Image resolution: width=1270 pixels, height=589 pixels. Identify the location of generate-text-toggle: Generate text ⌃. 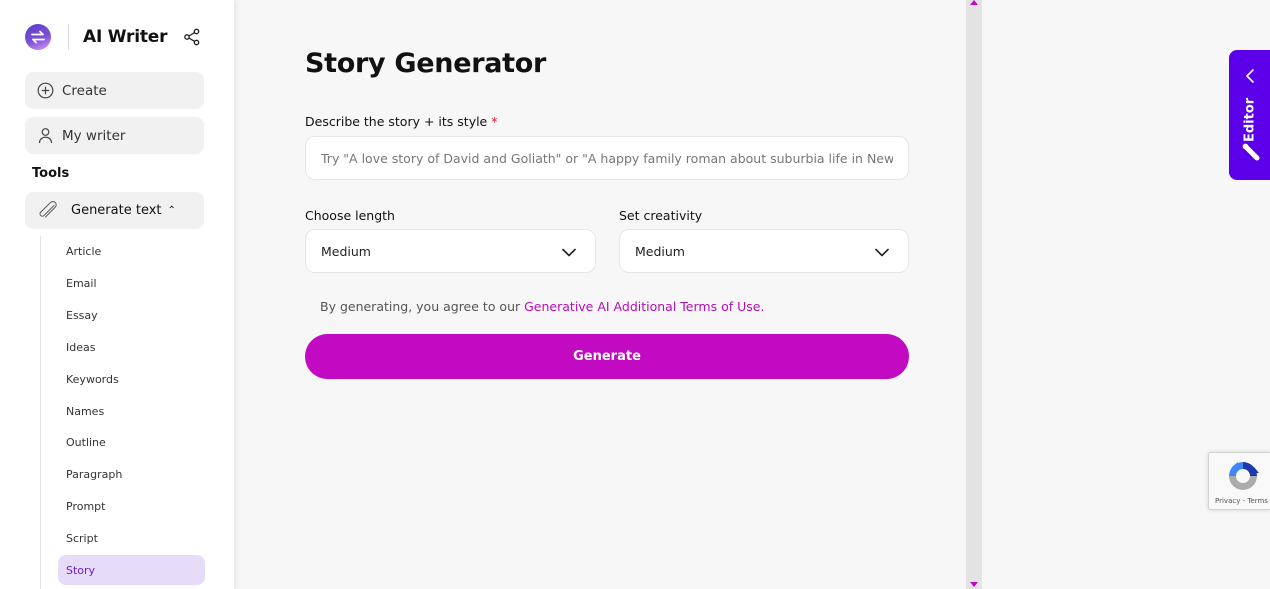
(114, 210).